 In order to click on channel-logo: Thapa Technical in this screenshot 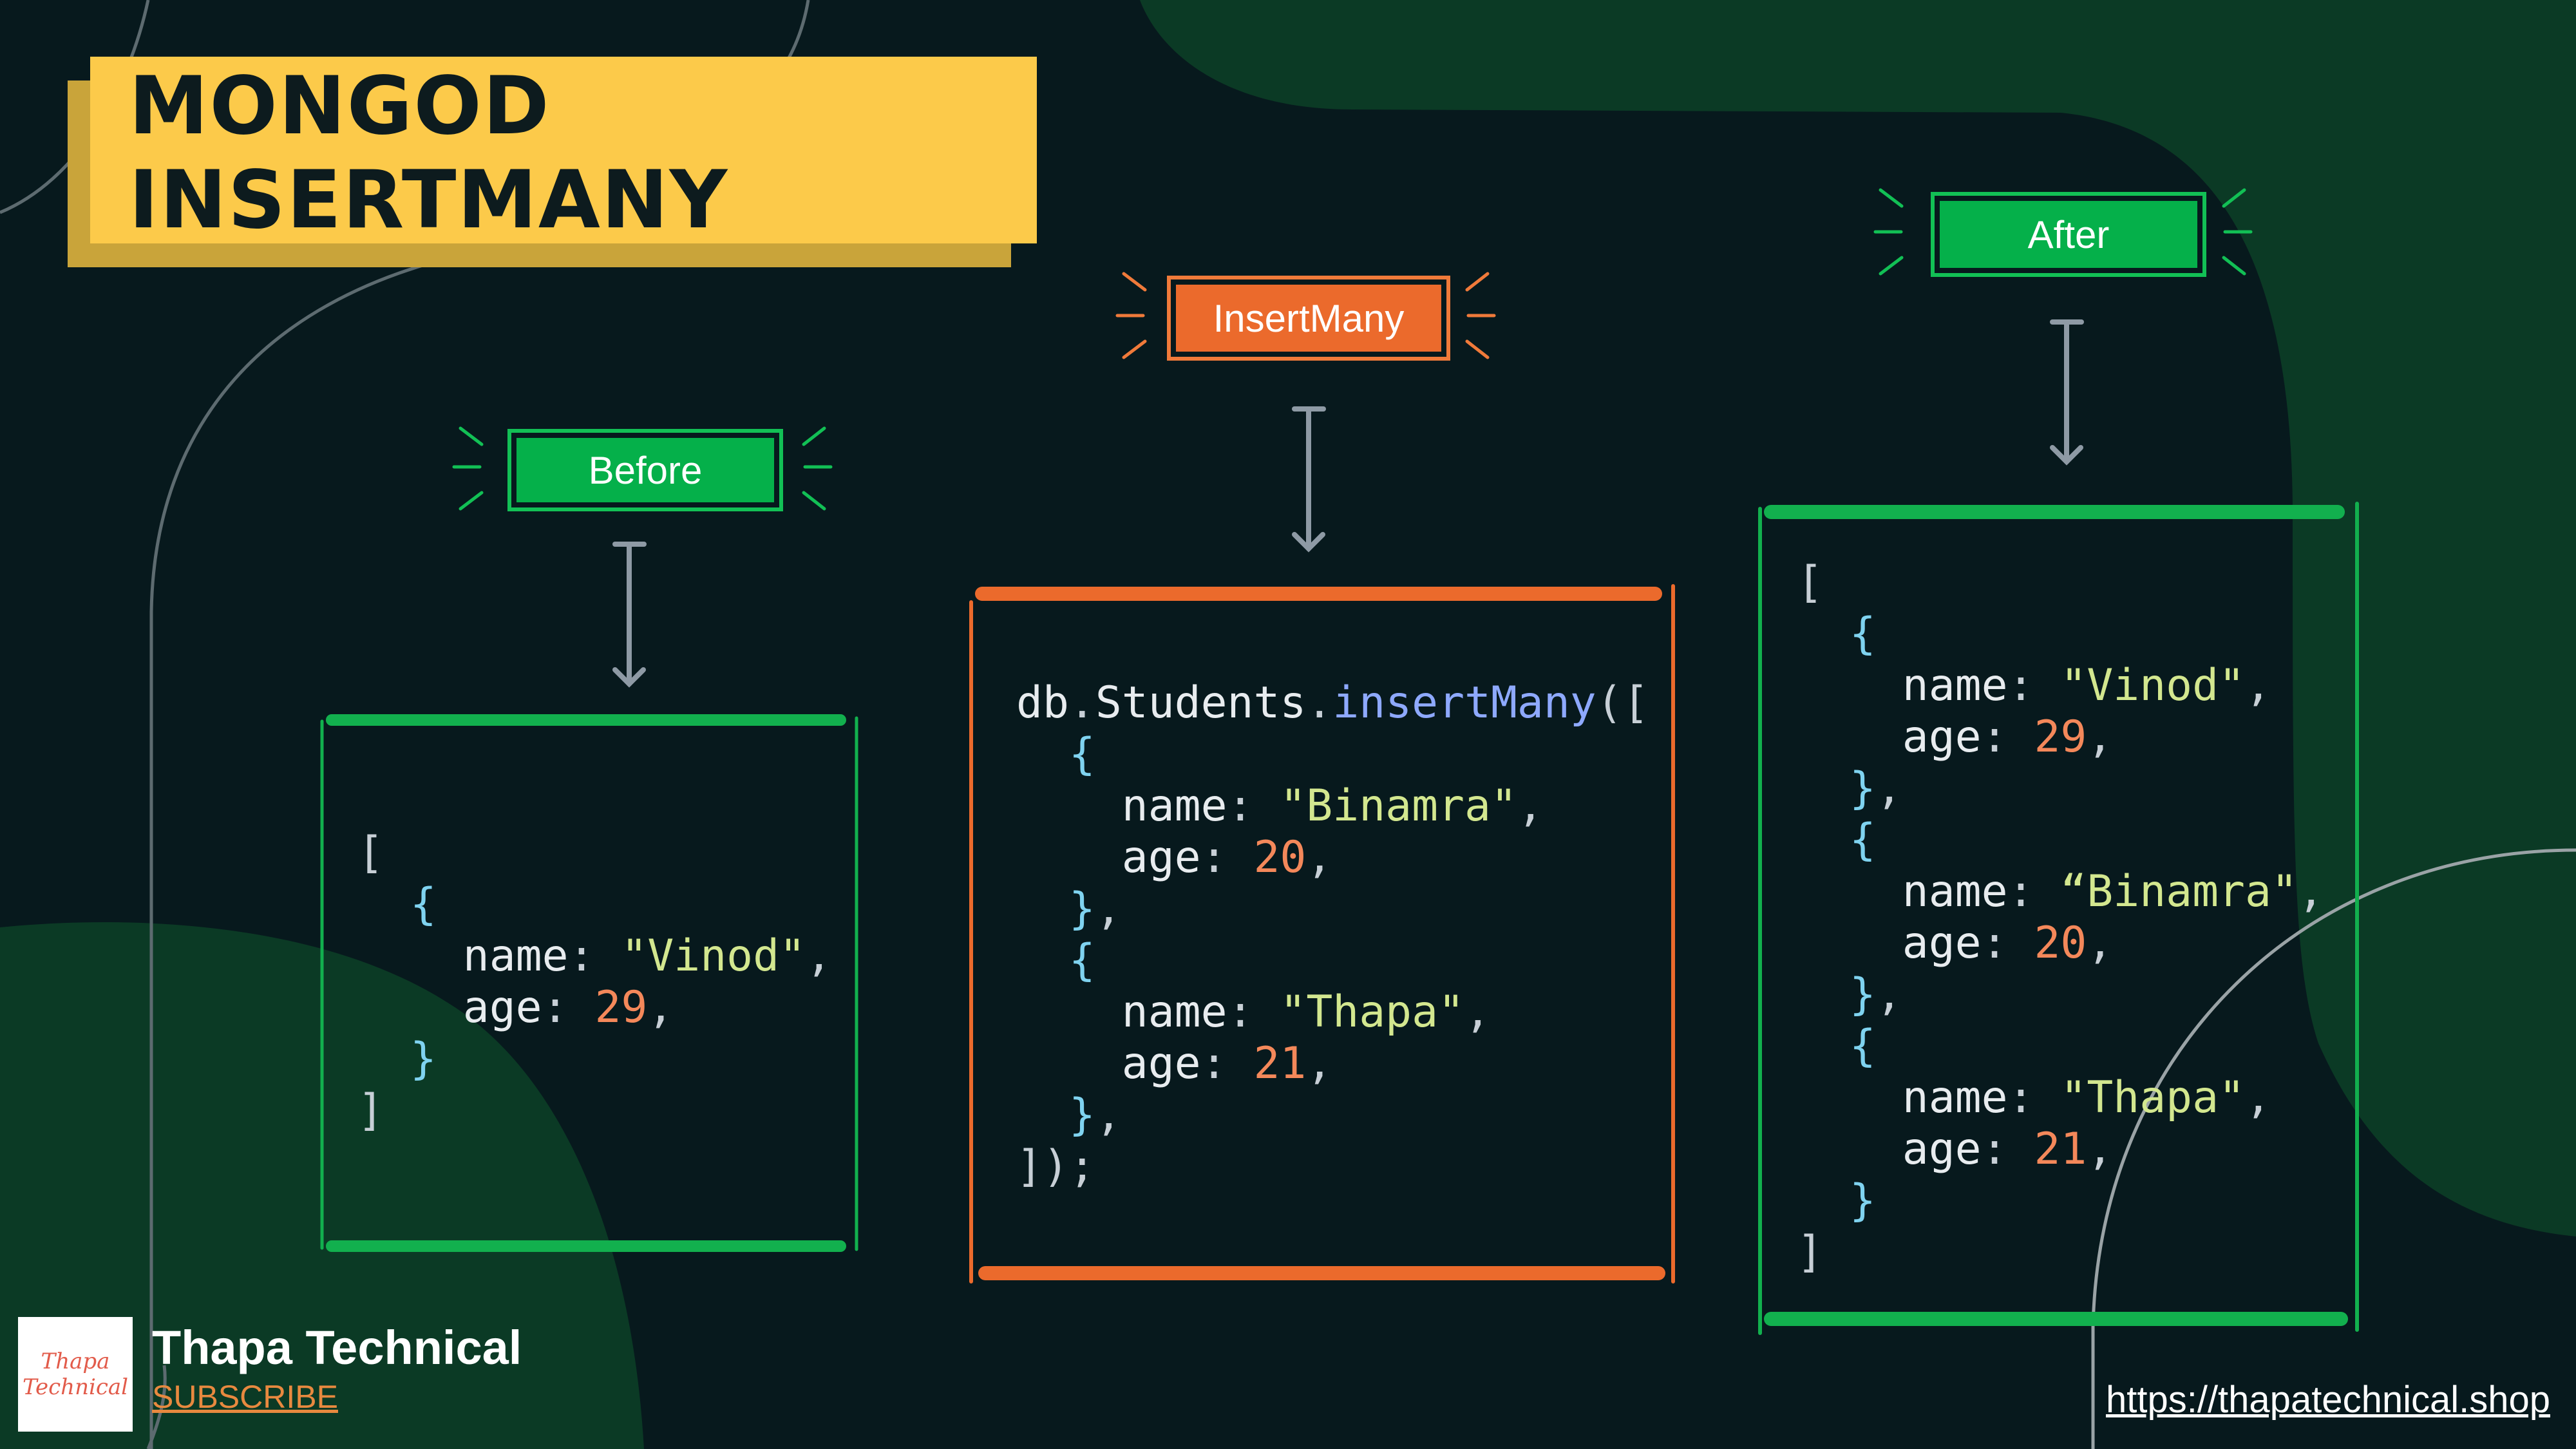, I will do `click(75, 1374)`.